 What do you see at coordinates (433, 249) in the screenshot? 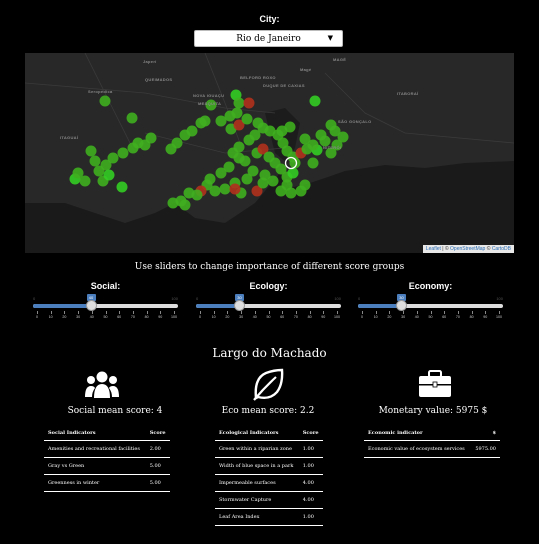
I see `leaflet-link: Leaflet` at bounding box center [433, 249].